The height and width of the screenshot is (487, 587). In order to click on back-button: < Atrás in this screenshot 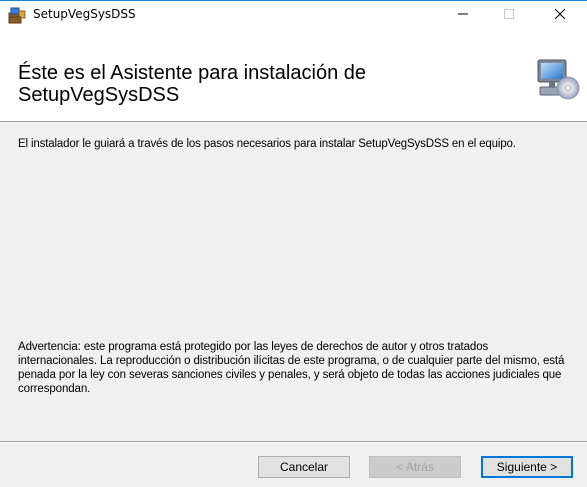, I will do `click(415, 467)`.